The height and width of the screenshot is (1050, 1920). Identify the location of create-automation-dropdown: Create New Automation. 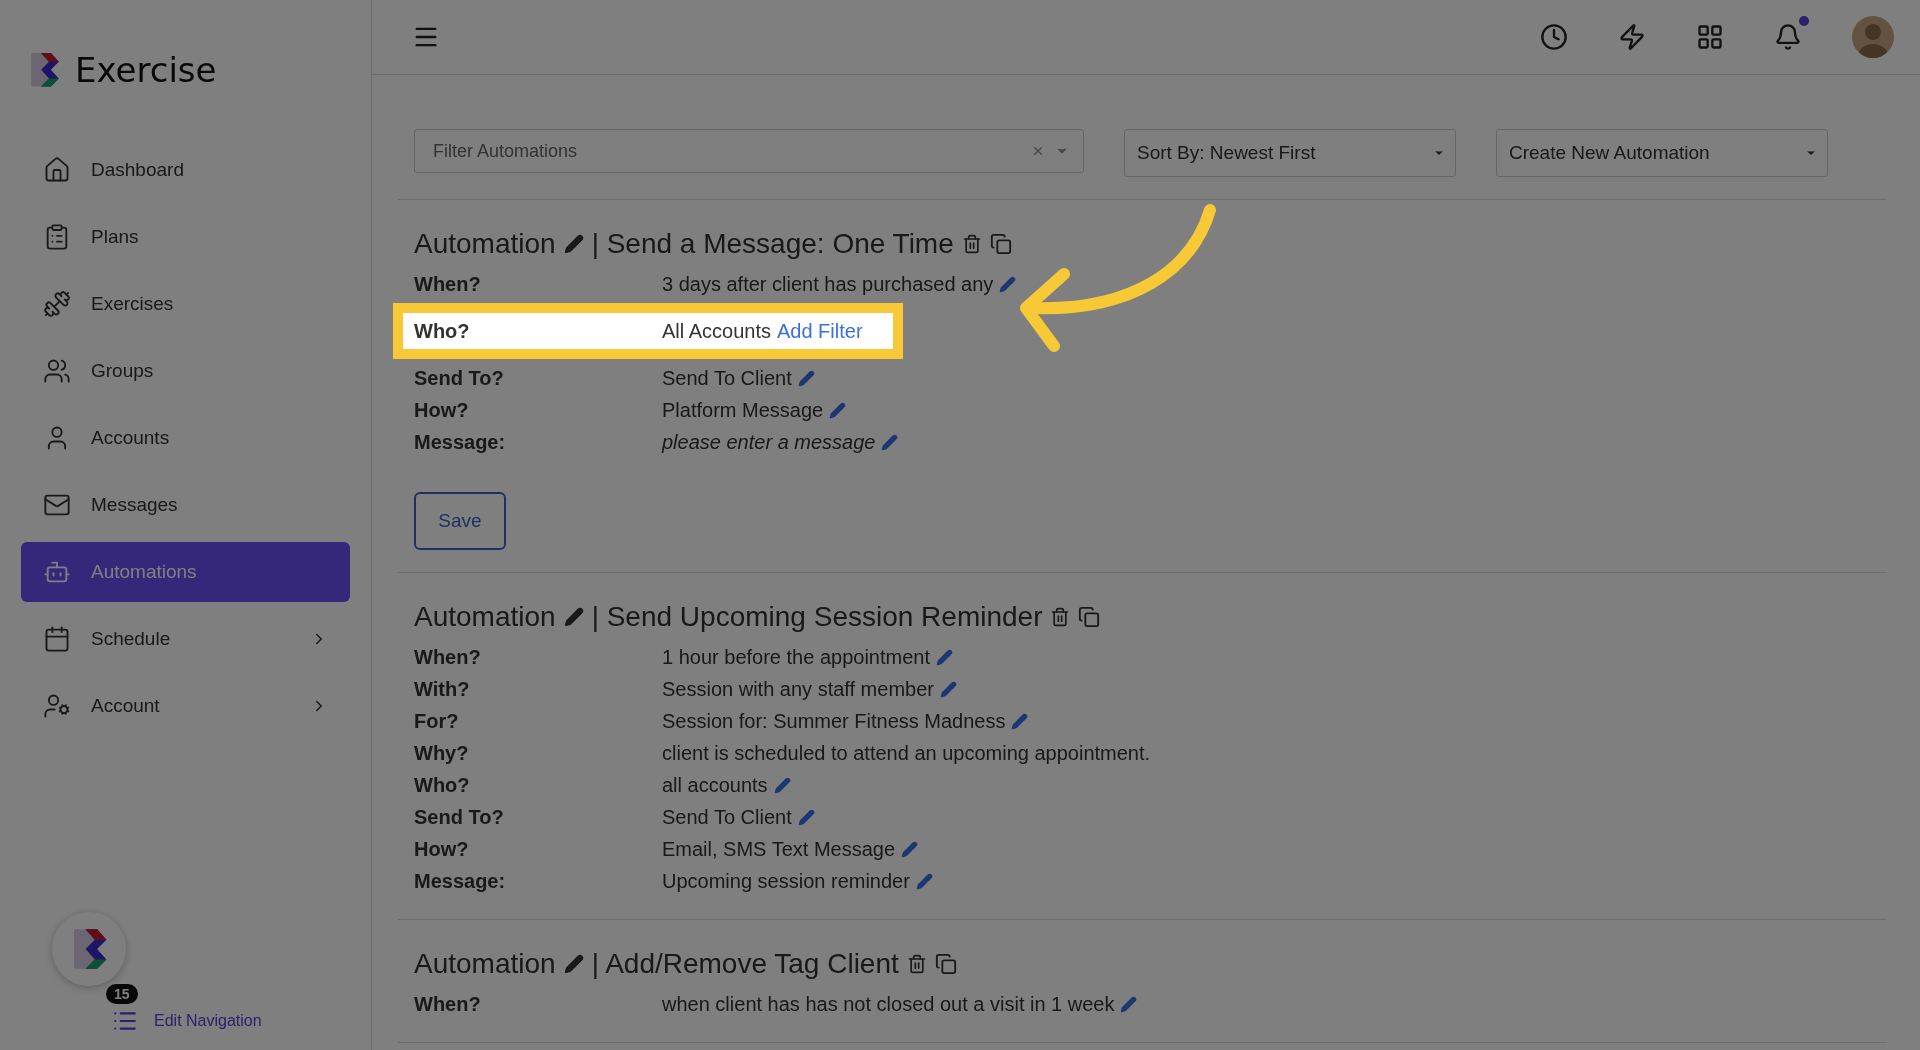
(1662, 153).